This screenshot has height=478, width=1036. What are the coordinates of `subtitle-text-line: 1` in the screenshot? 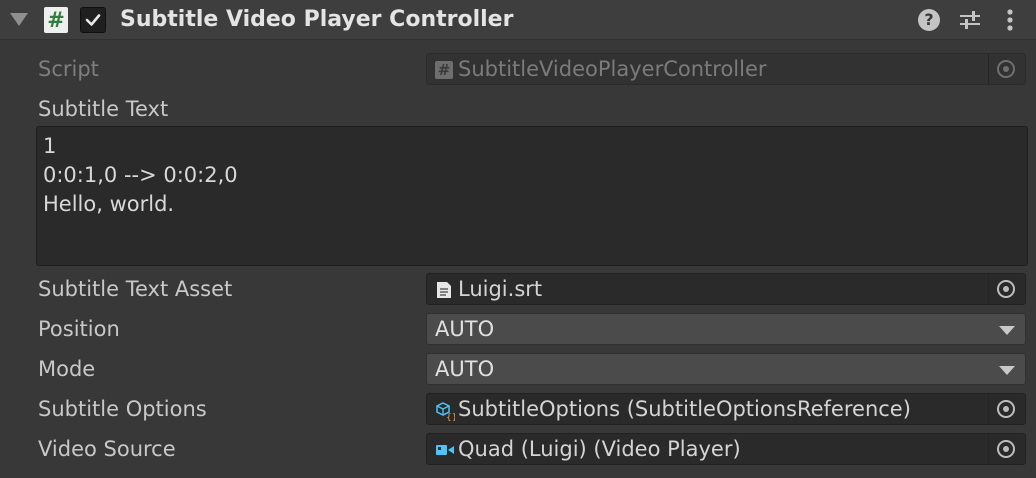 It's located at (50, 146).